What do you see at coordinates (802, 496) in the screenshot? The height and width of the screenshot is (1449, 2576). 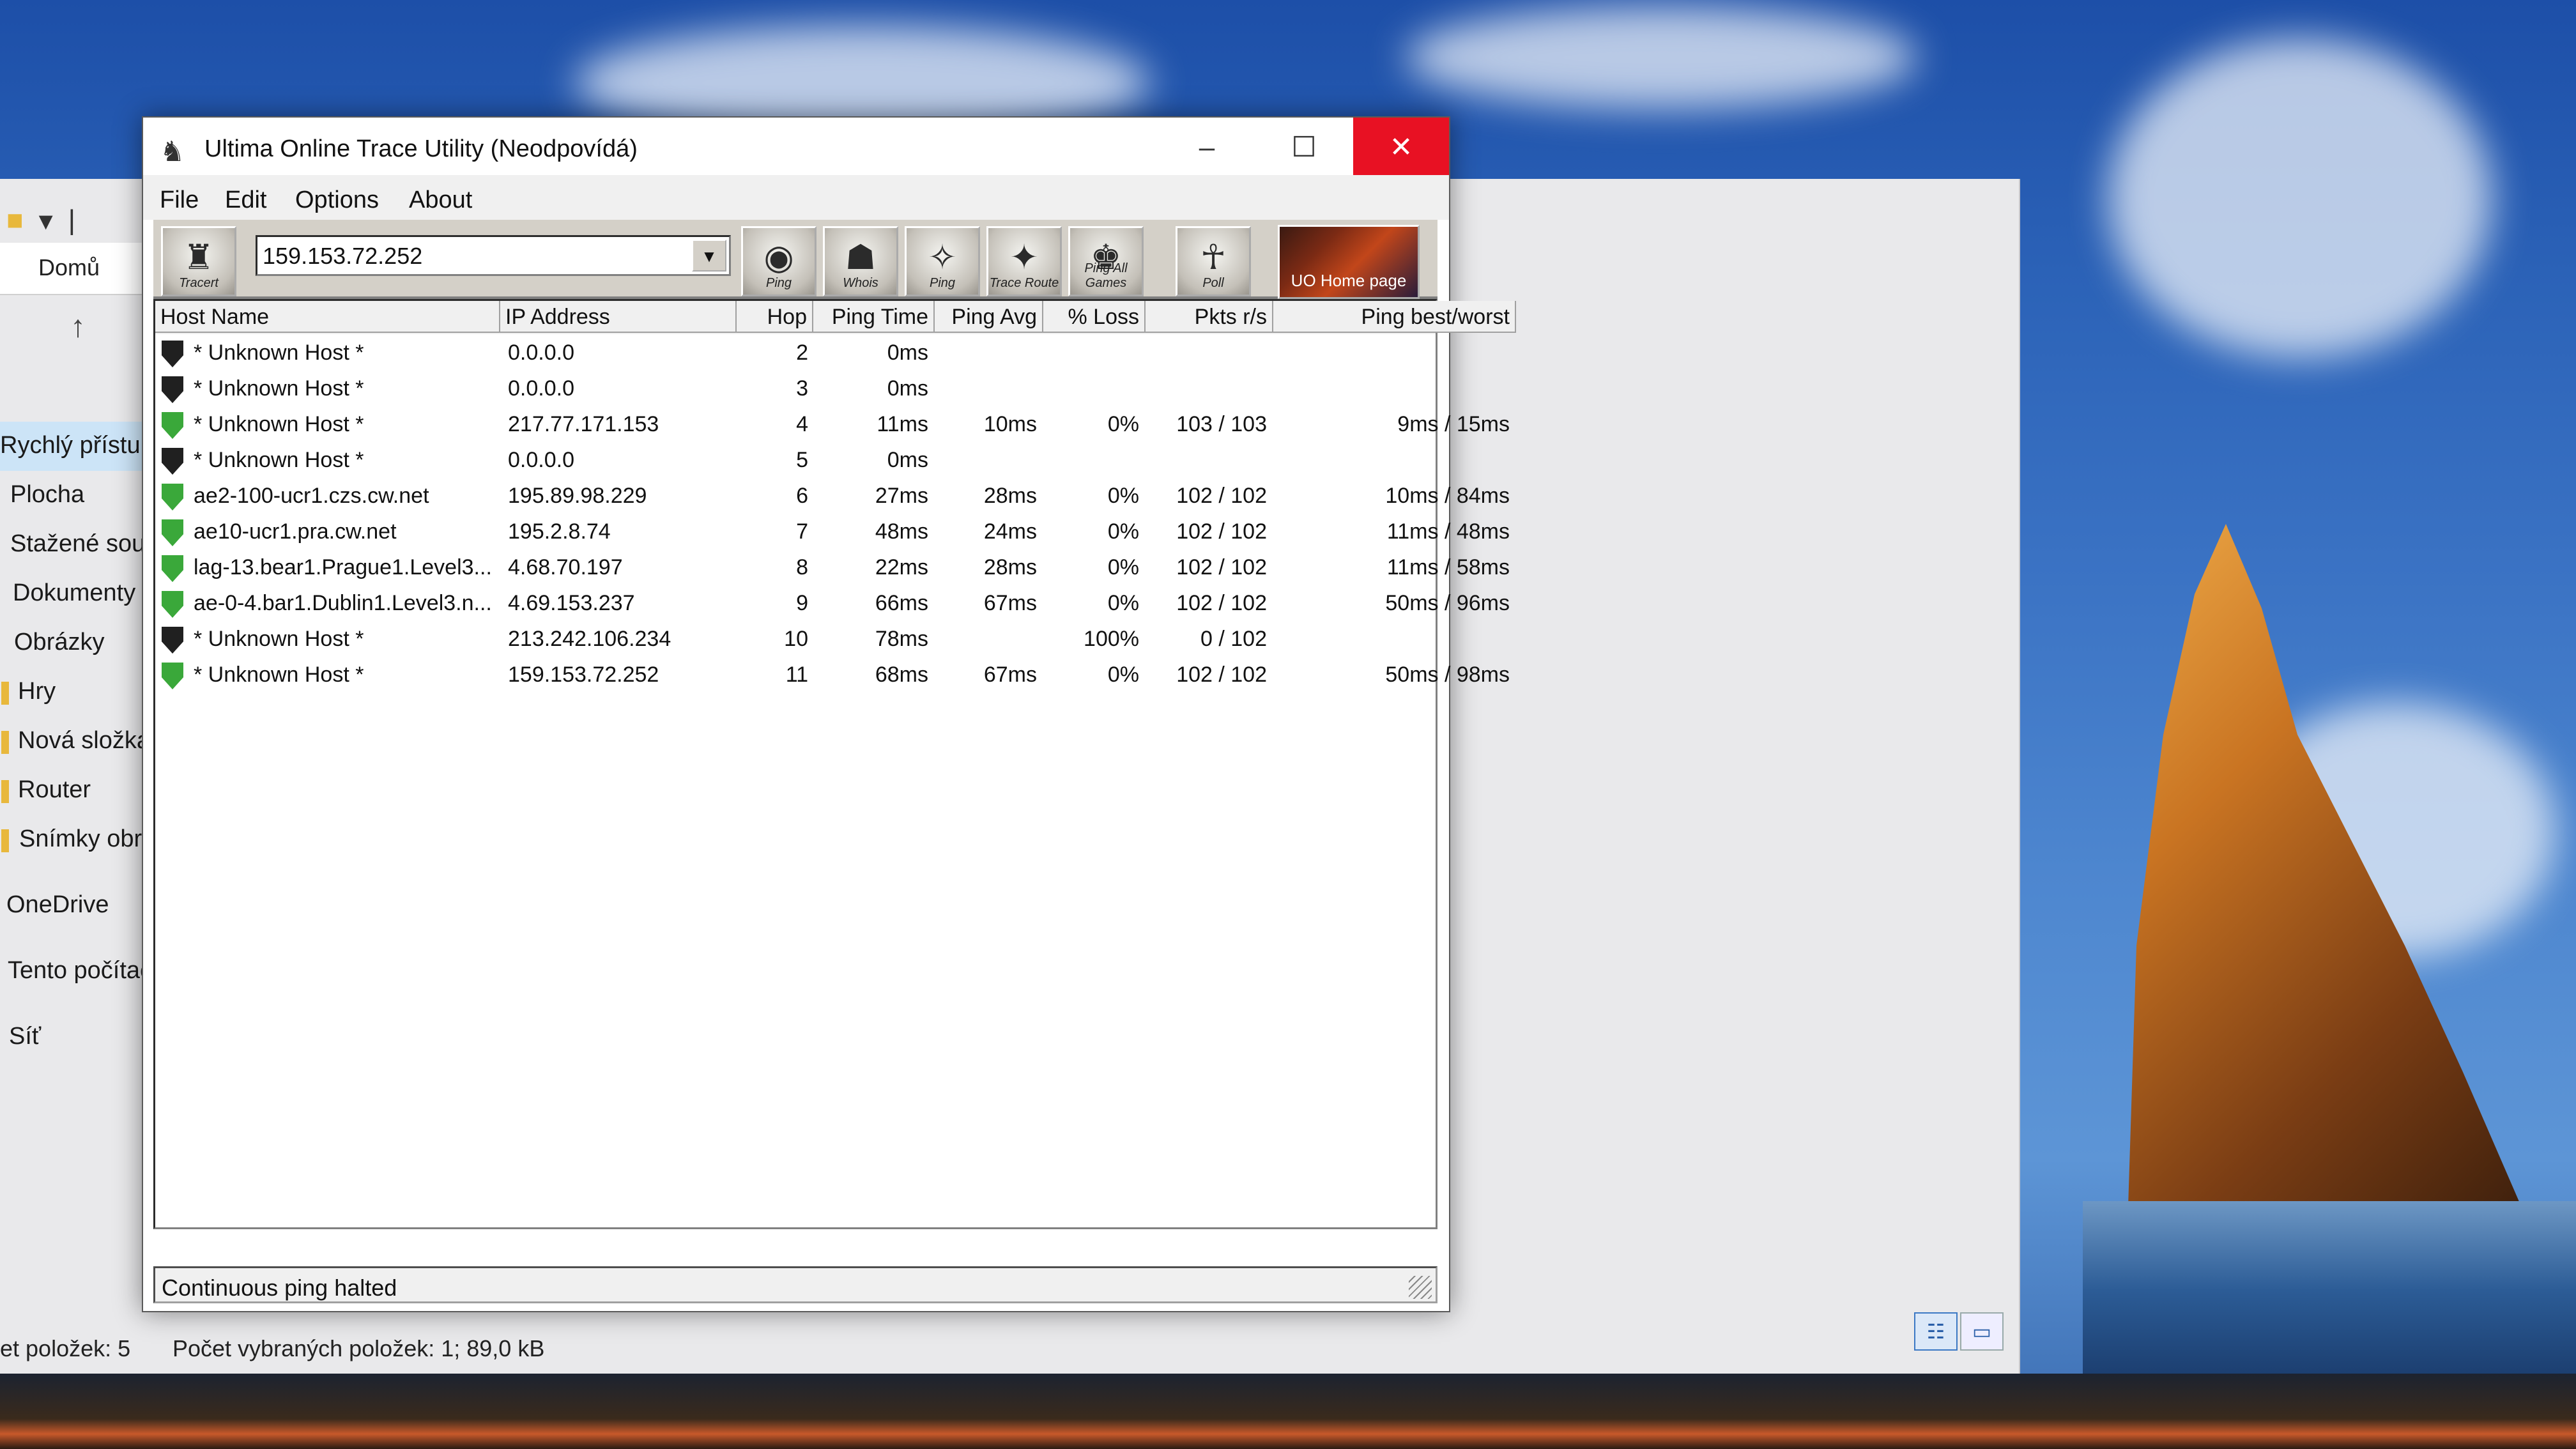 I see `cell-hop: 6` at bounding box center [802, 496].